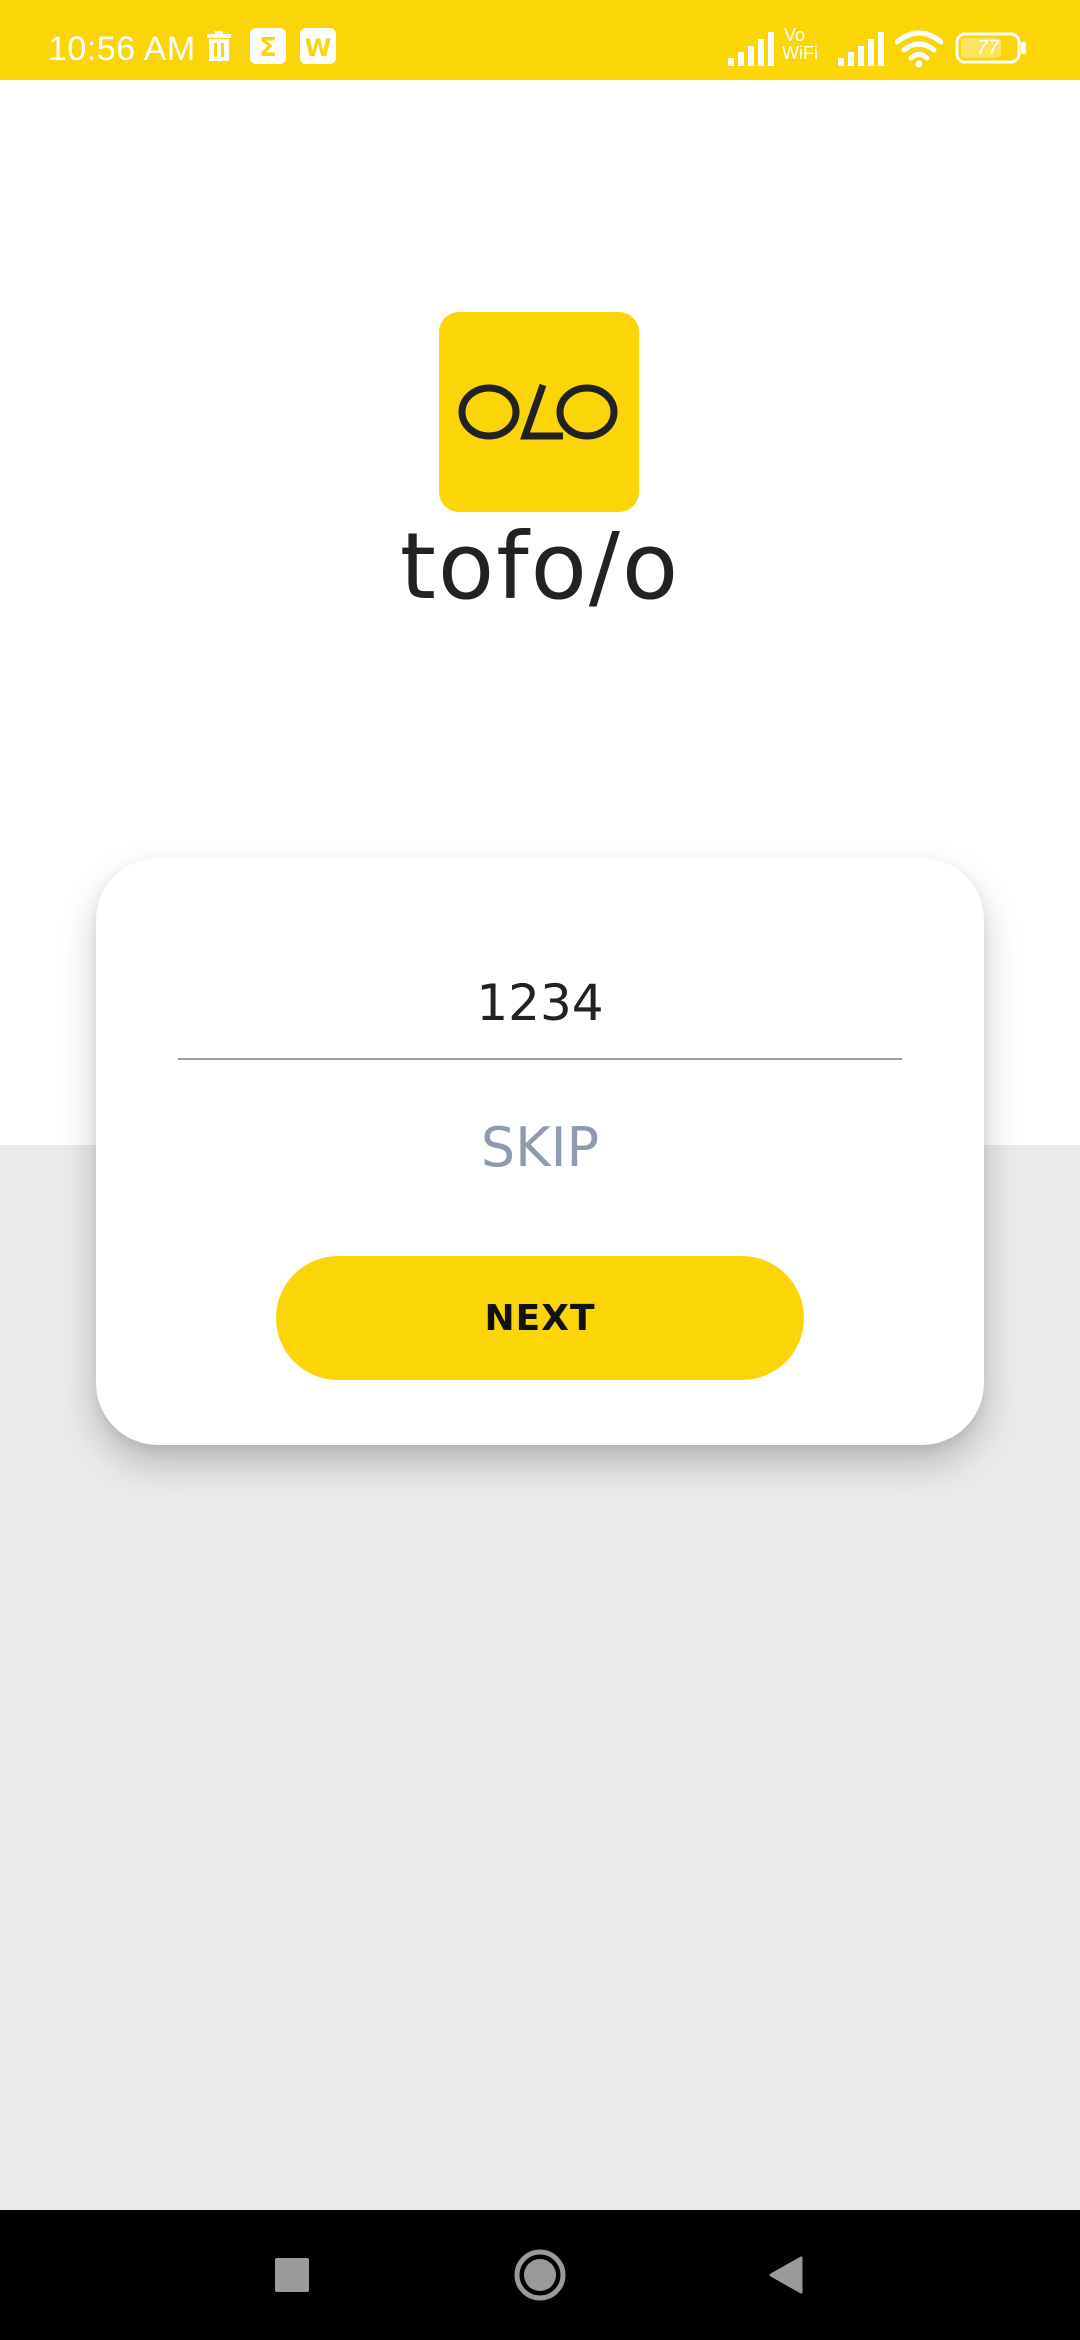 The height and width of the screenshot is (2340, 1080). I want to click on battery-level: 77, so click(988, 48).